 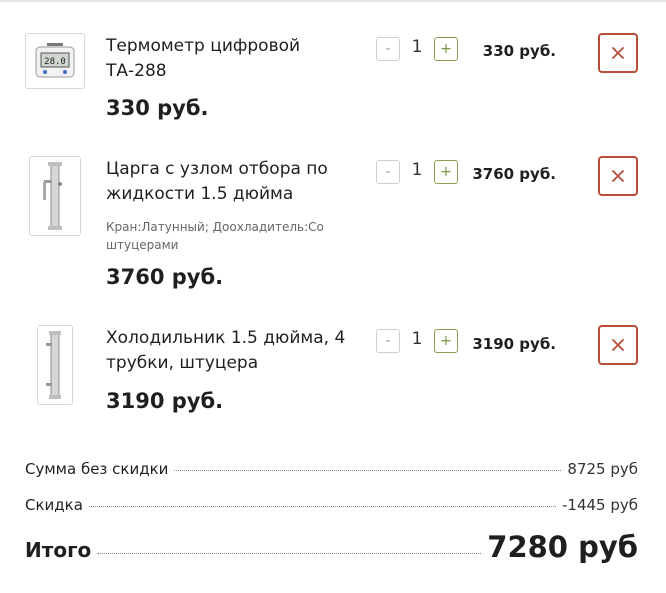 I want to click on svg-text: 28.0, so click(x=55, y=62).